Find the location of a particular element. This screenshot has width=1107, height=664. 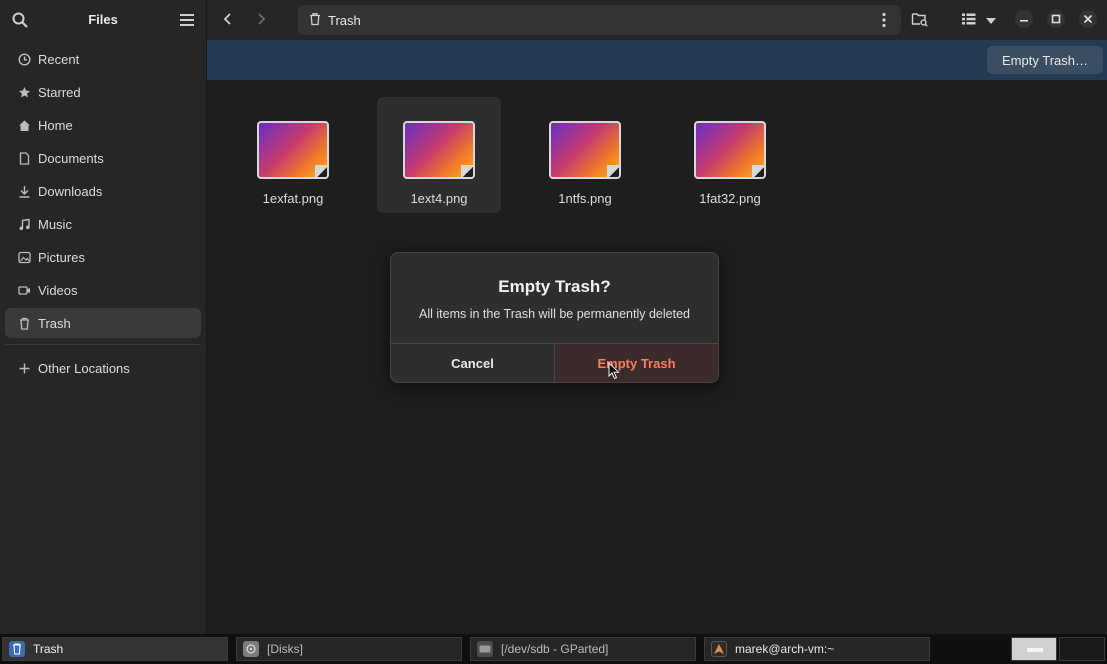

location-label: Trash is located at coordinates (344, 20).